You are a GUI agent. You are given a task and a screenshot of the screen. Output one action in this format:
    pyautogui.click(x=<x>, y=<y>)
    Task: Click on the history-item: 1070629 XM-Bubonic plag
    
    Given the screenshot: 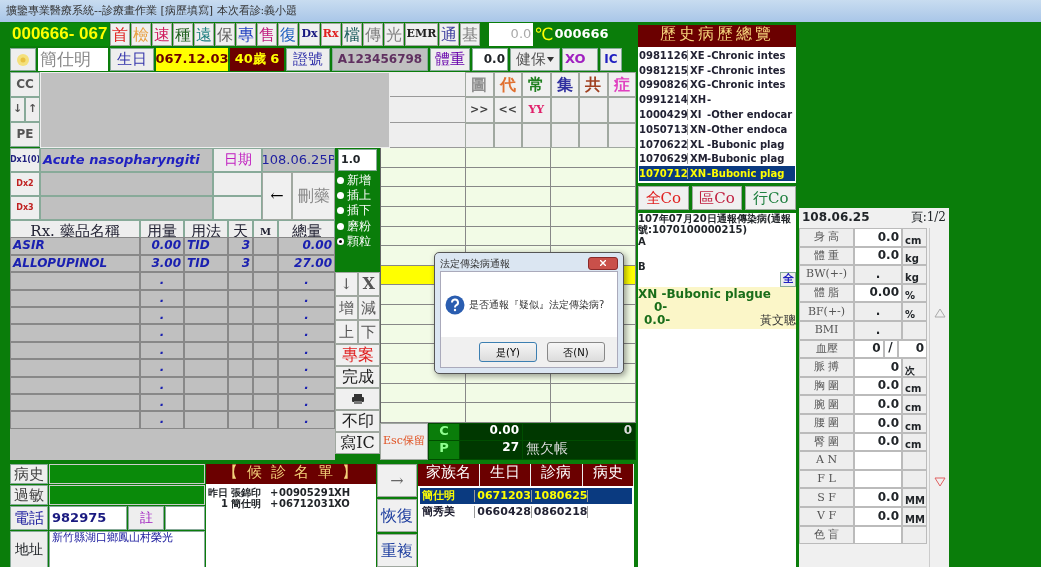 What is the action you would take?
    pyautogui.click(x=717, y=159)
    